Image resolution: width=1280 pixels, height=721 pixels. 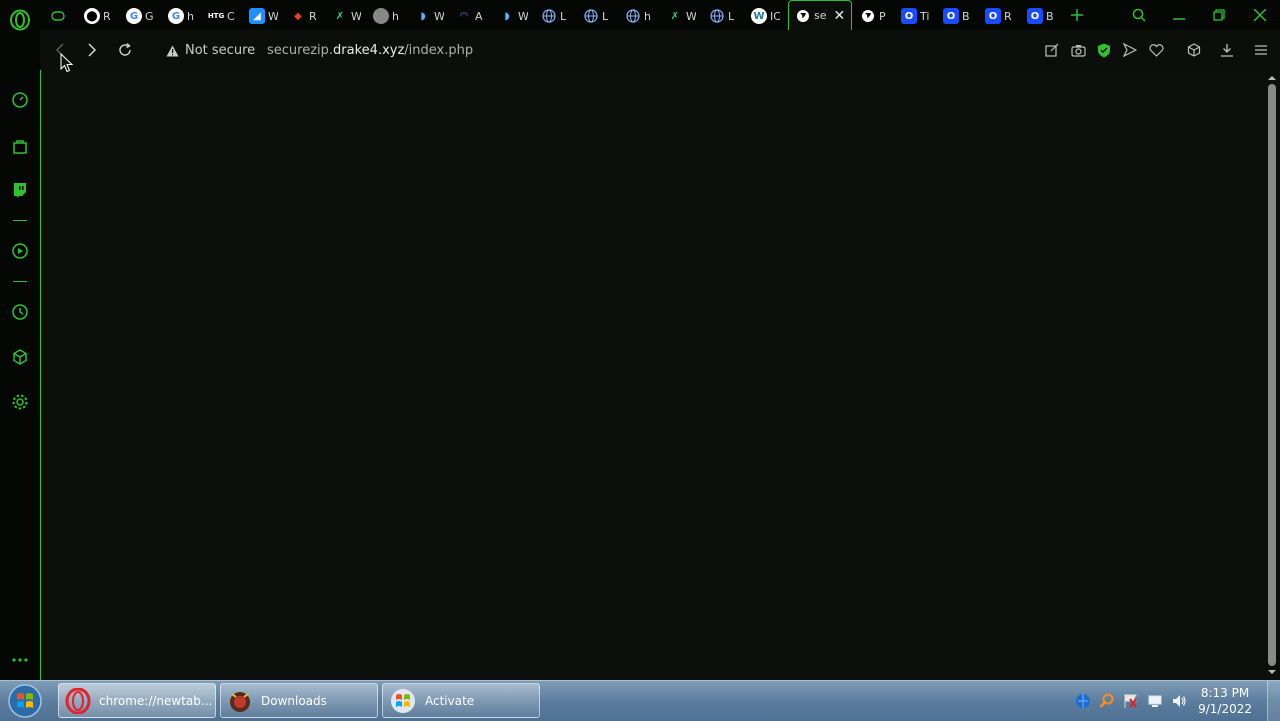 I want to click on google-icon: G, so click(x=176, y=16).